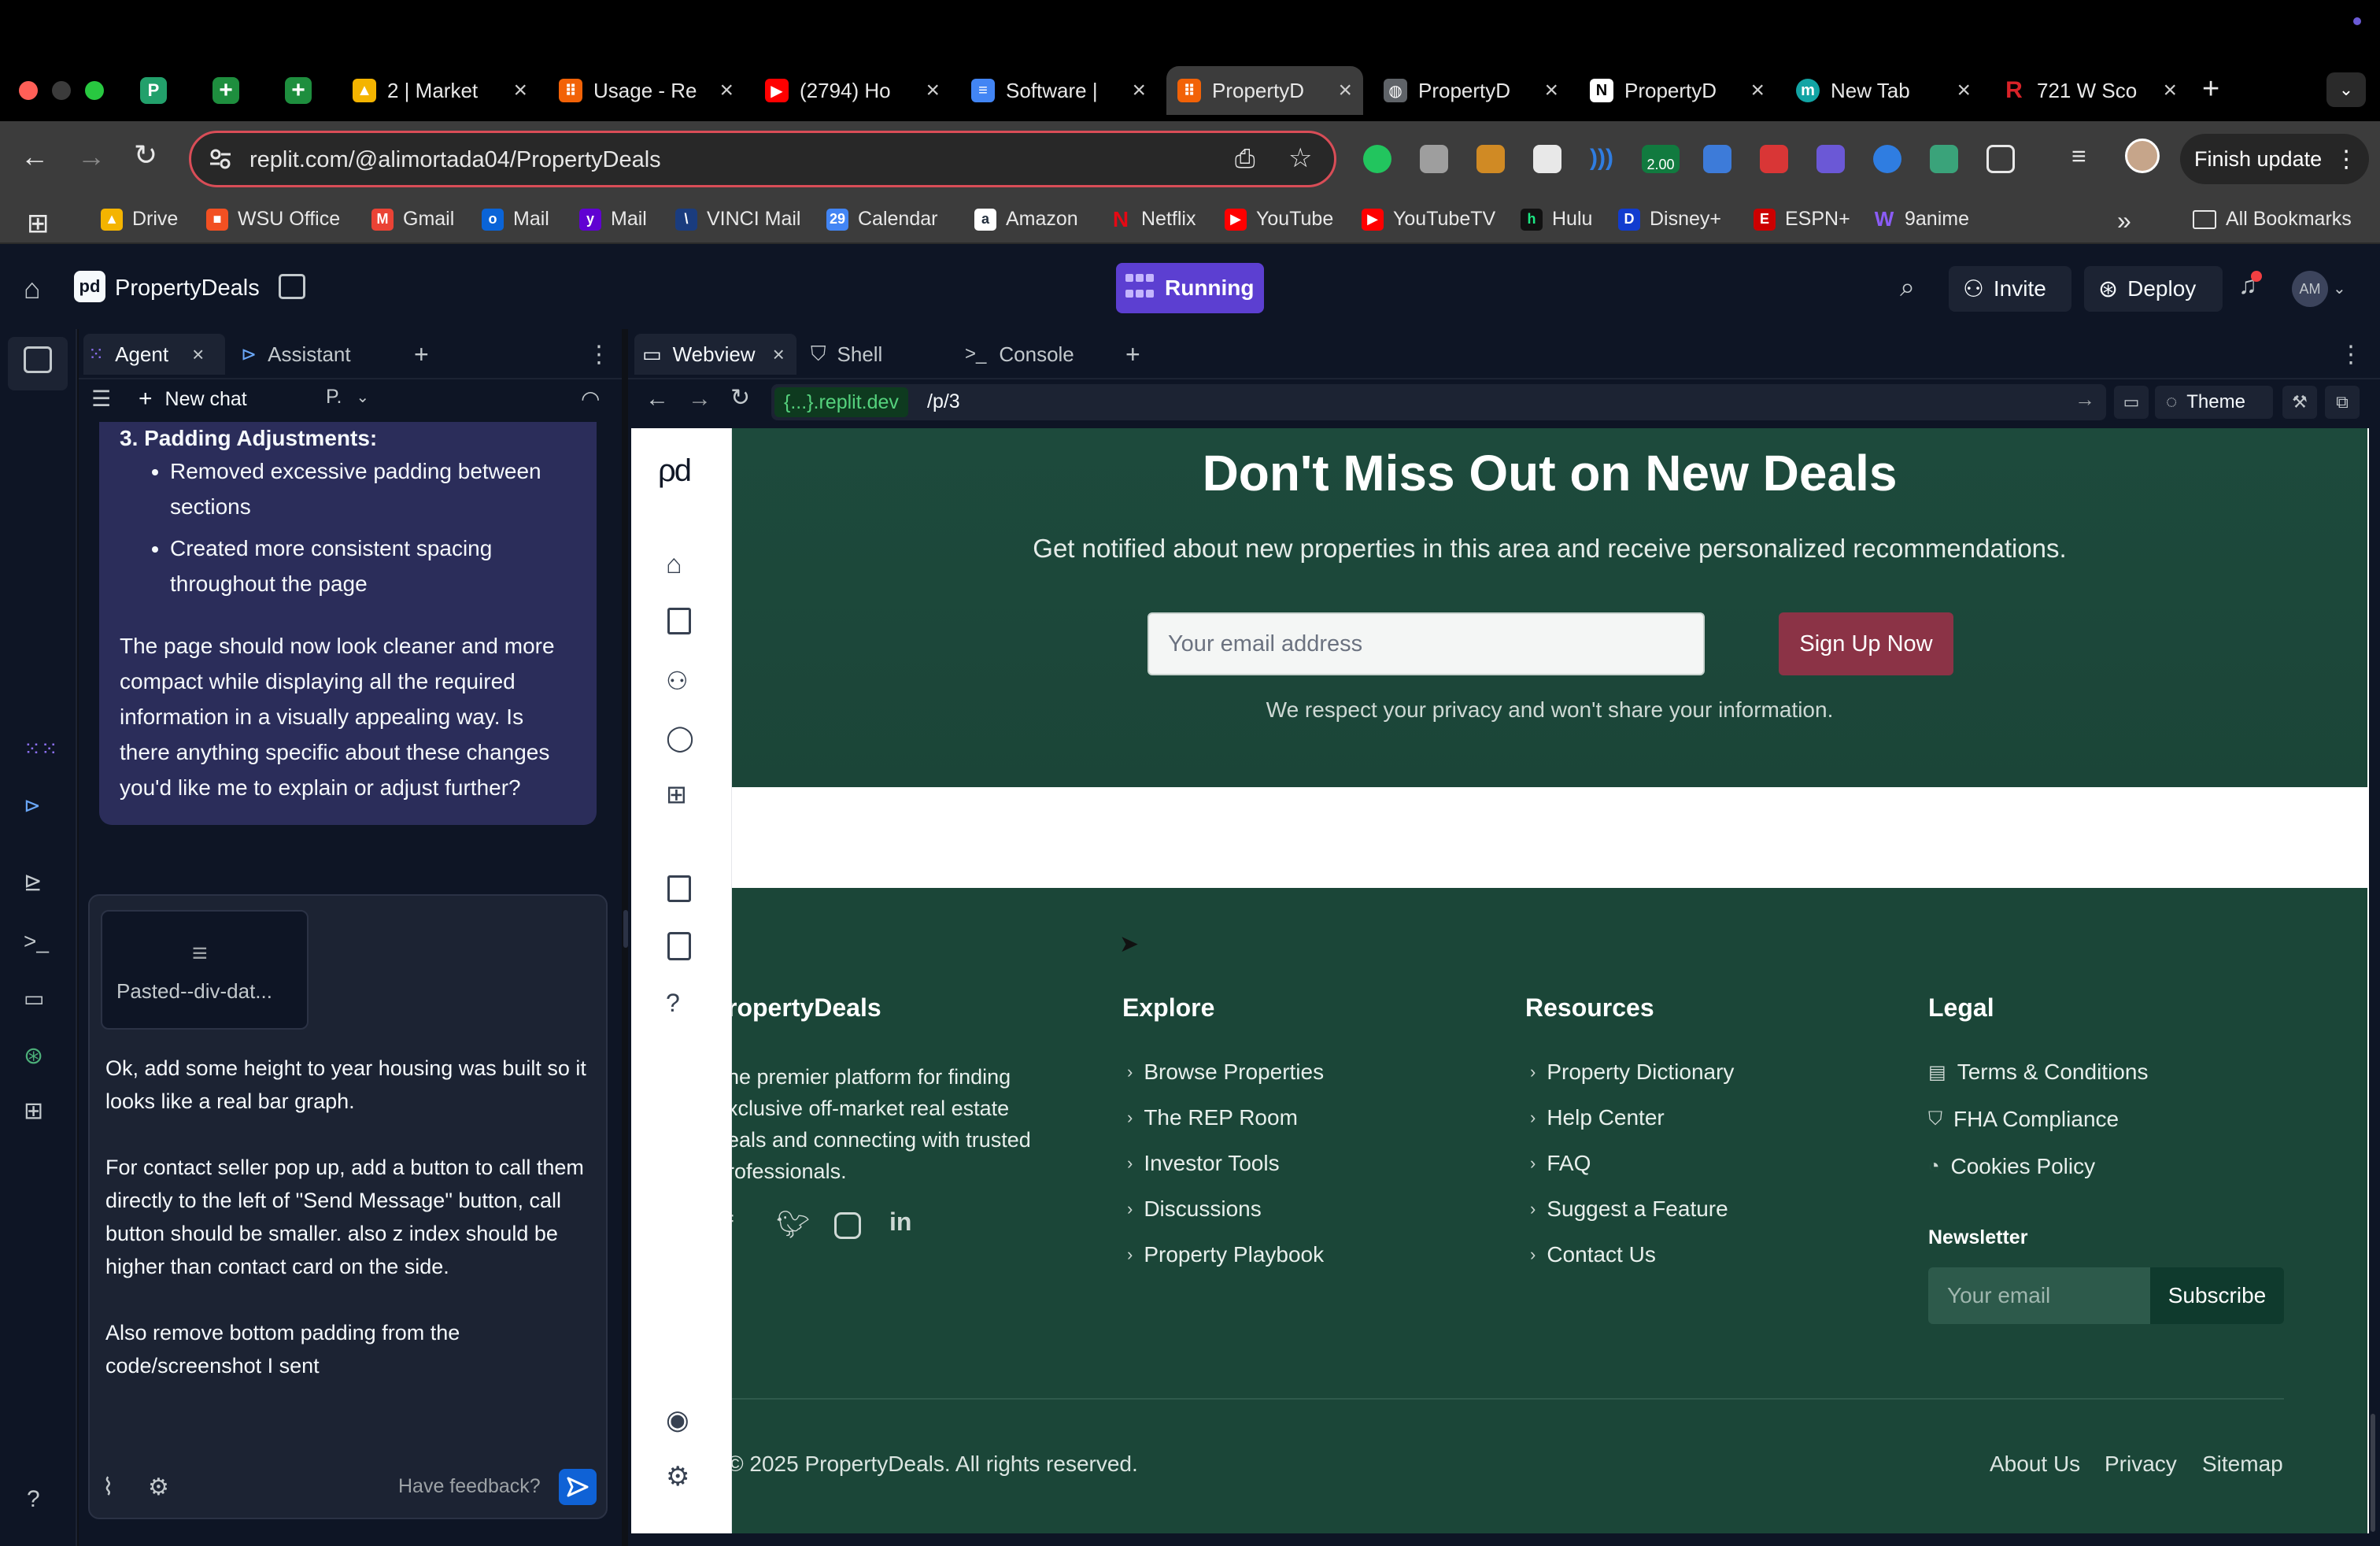 This screenshot has width=2380, height=1546. I want to click on browser-tab: ≡ Software | ×, so click(1058, 90).